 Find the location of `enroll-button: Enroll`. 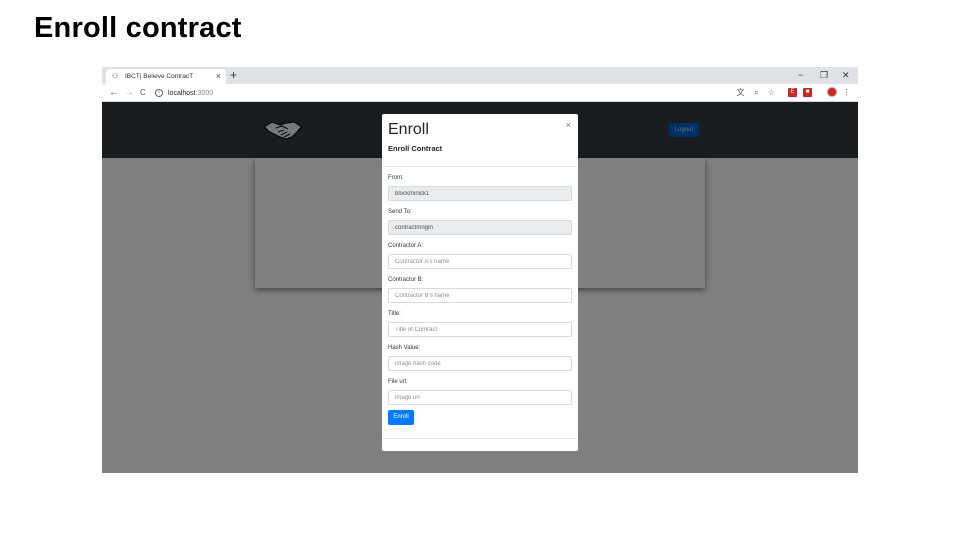

enroll-button: Enroll is located at coordinates (401, 417).